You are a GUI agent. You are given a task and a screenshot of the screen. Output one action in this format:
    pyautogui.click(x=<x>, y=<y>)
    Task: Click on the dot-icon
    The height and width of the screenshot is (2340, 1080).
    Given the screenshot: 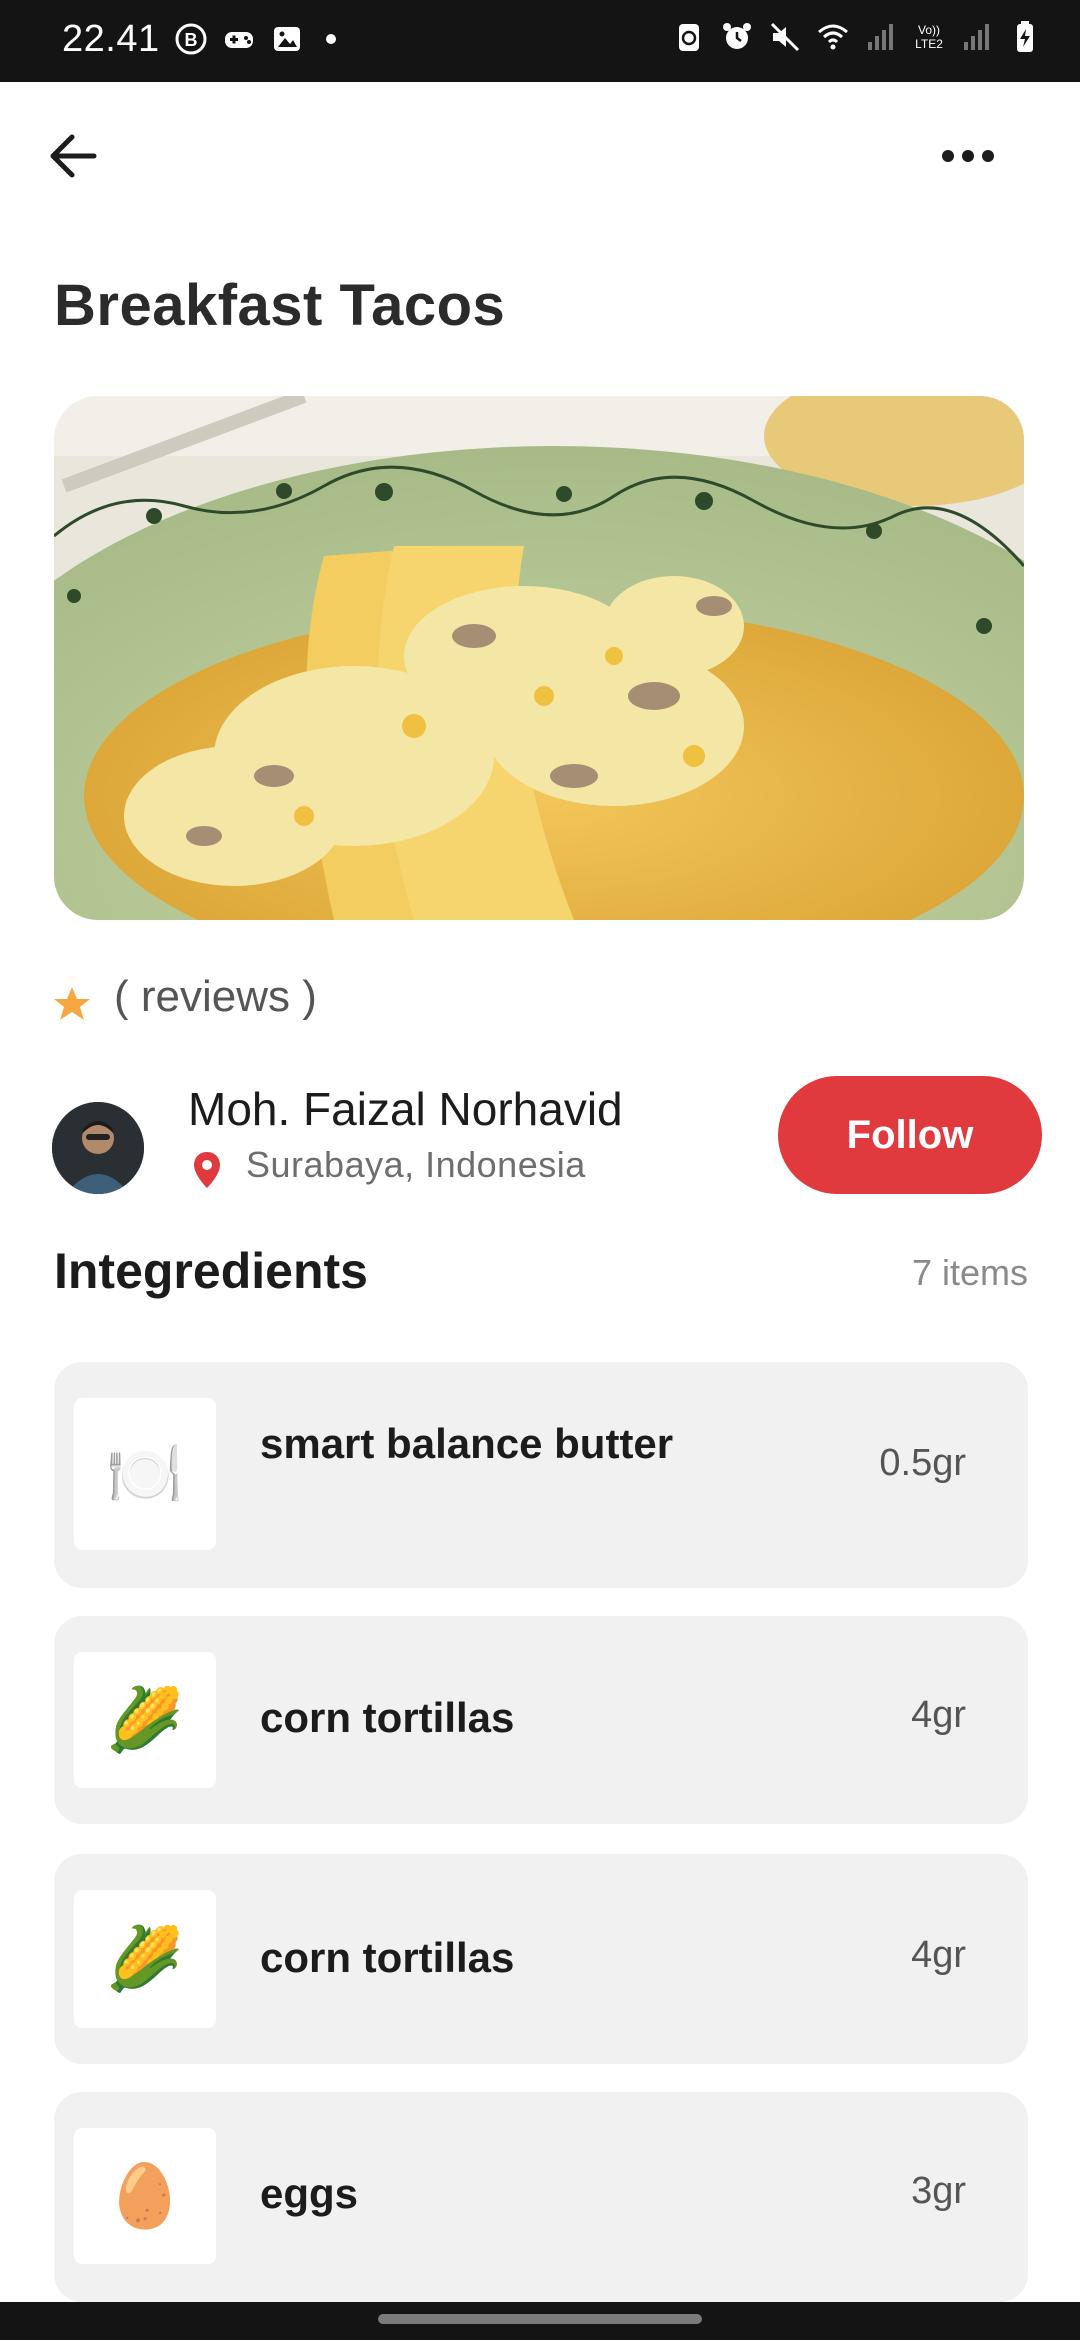 What is the action you would take?
    pyautogui.click(x=331, y=39)
    